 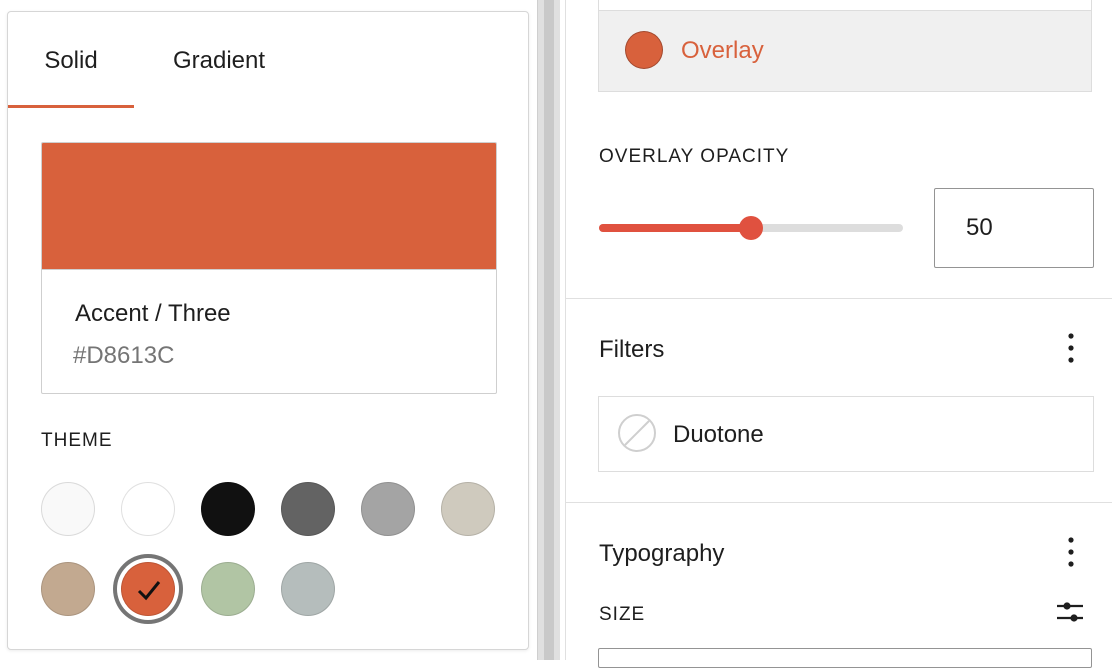 What do you see at coordinates (845, 658) in the screenshot?
I see `font-size-input` at bounding box center [845, 658].